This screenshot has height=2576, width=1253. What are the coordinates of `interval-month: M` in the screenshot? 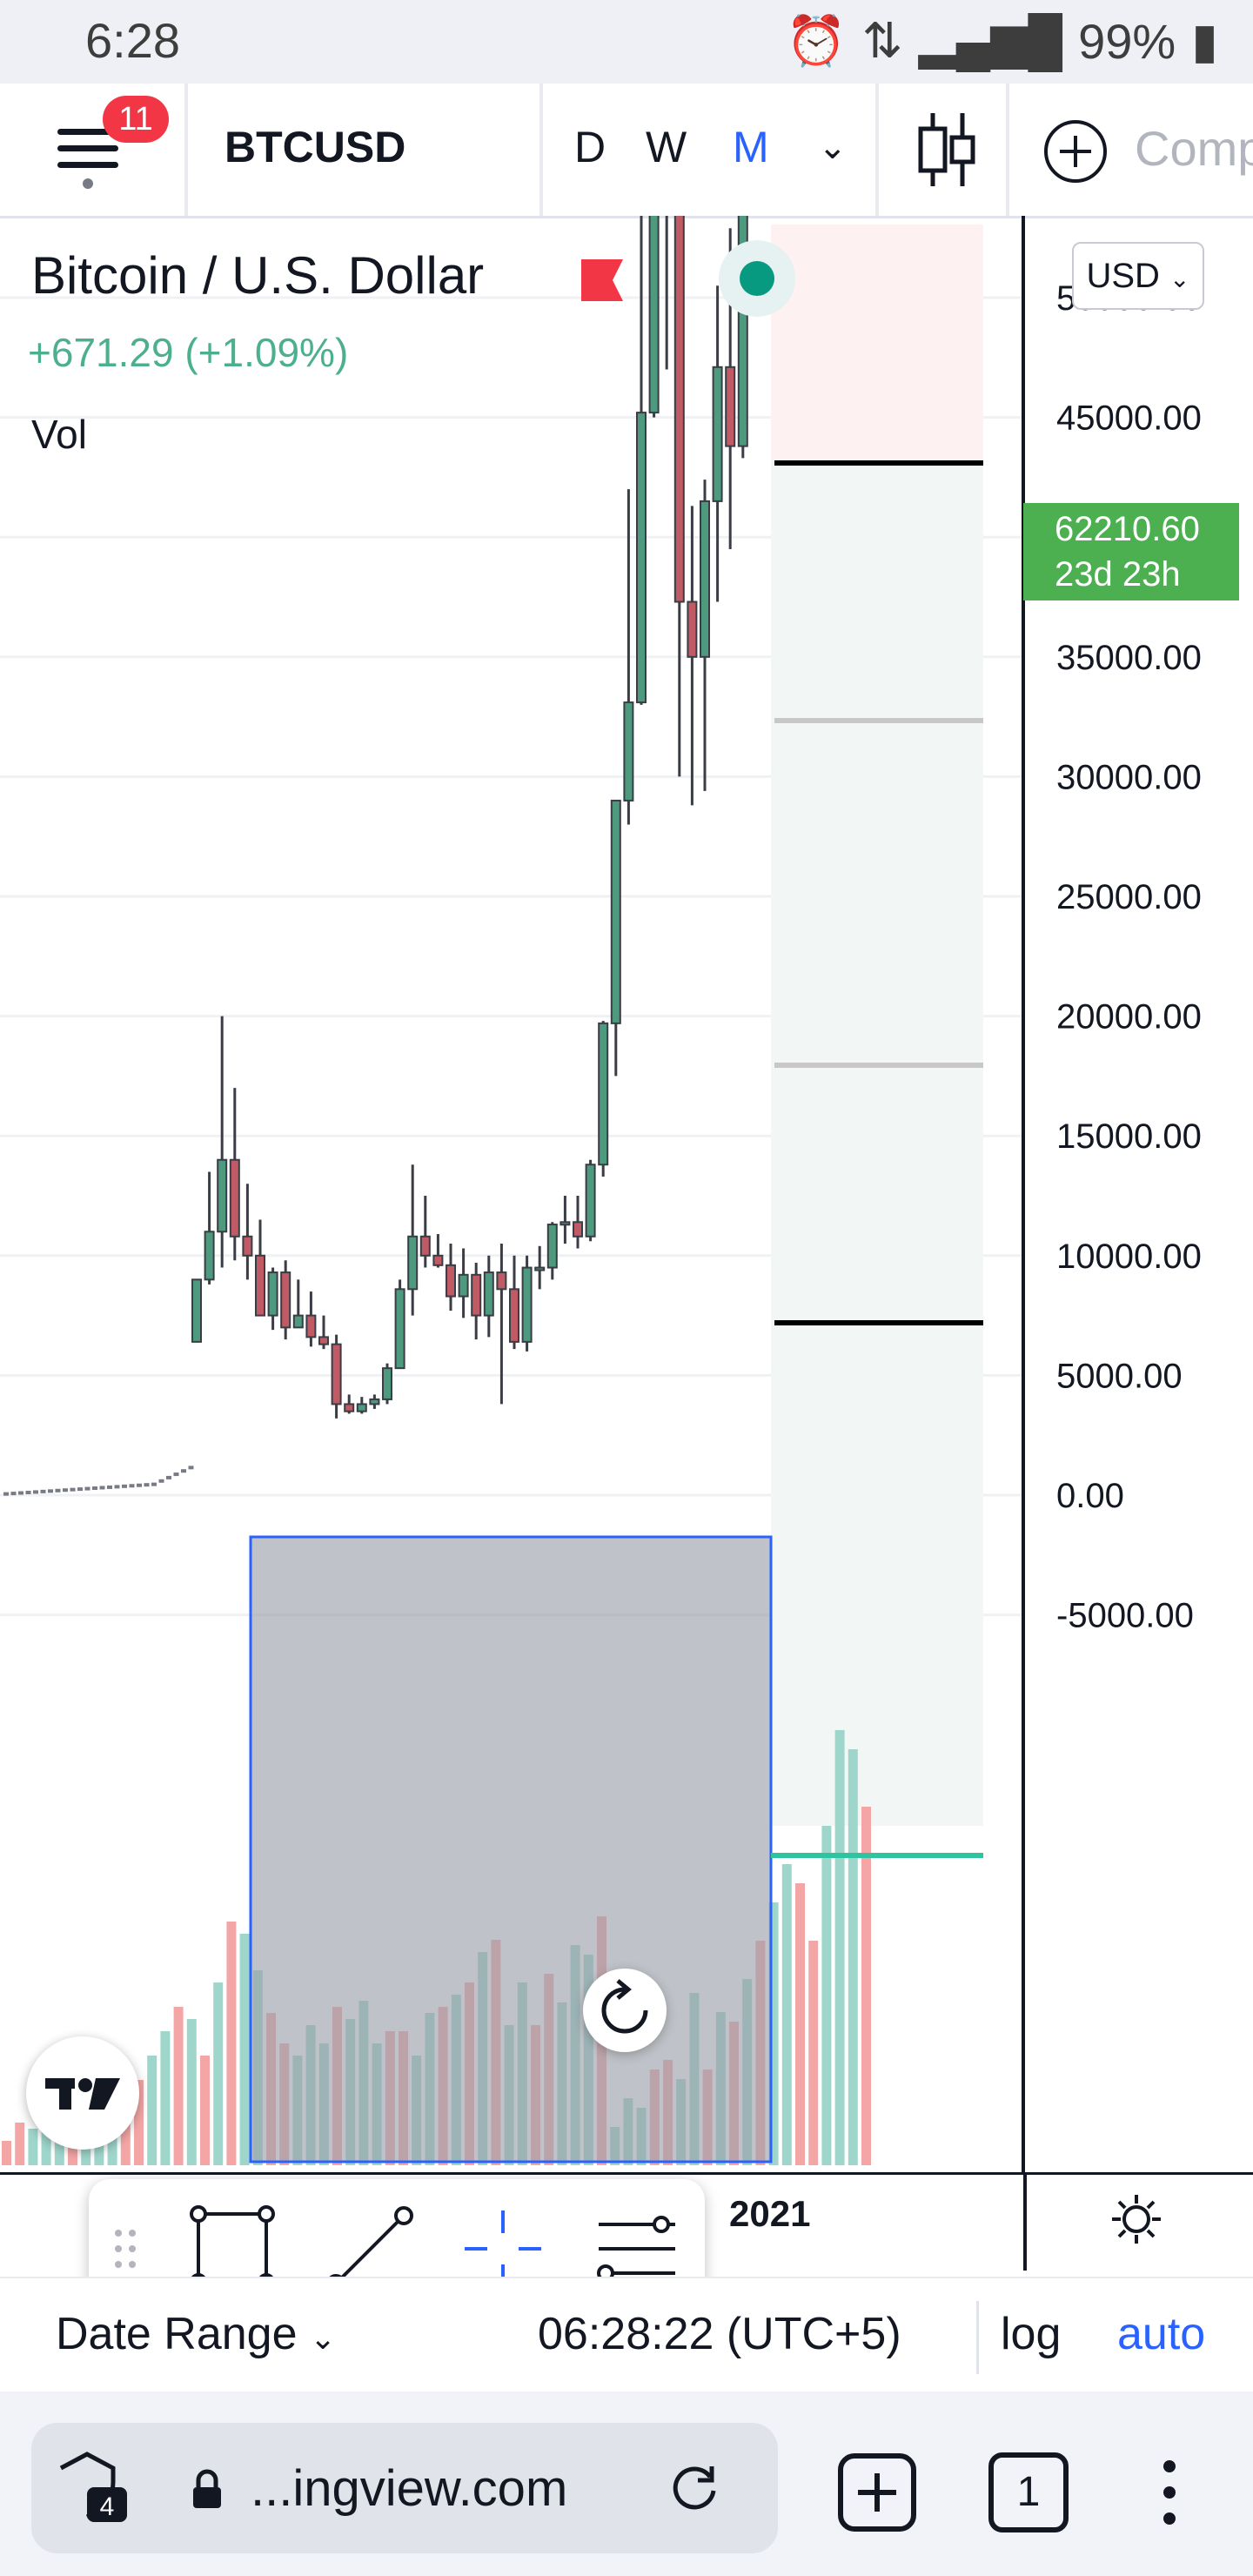 It's located at (751, 147).